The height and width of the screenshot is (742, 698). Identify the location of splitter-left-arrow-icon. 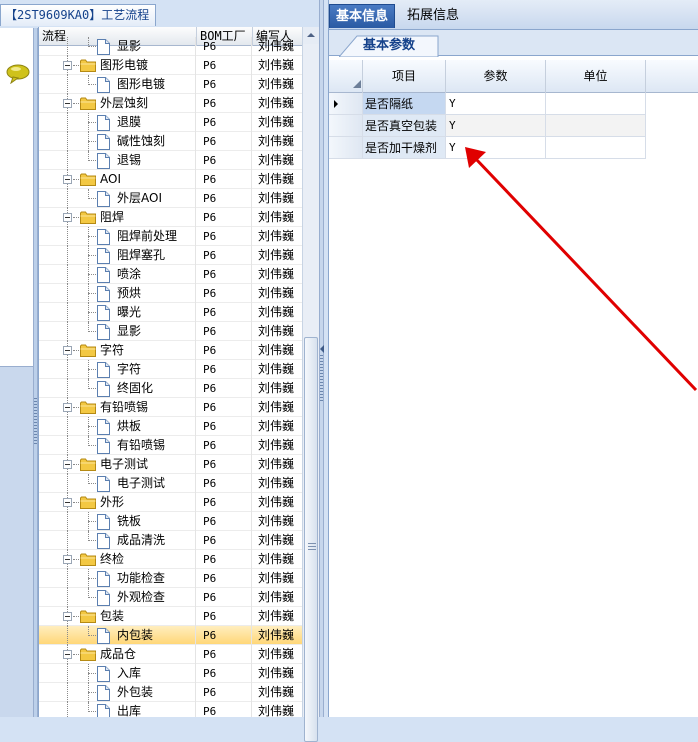
(322, 349).